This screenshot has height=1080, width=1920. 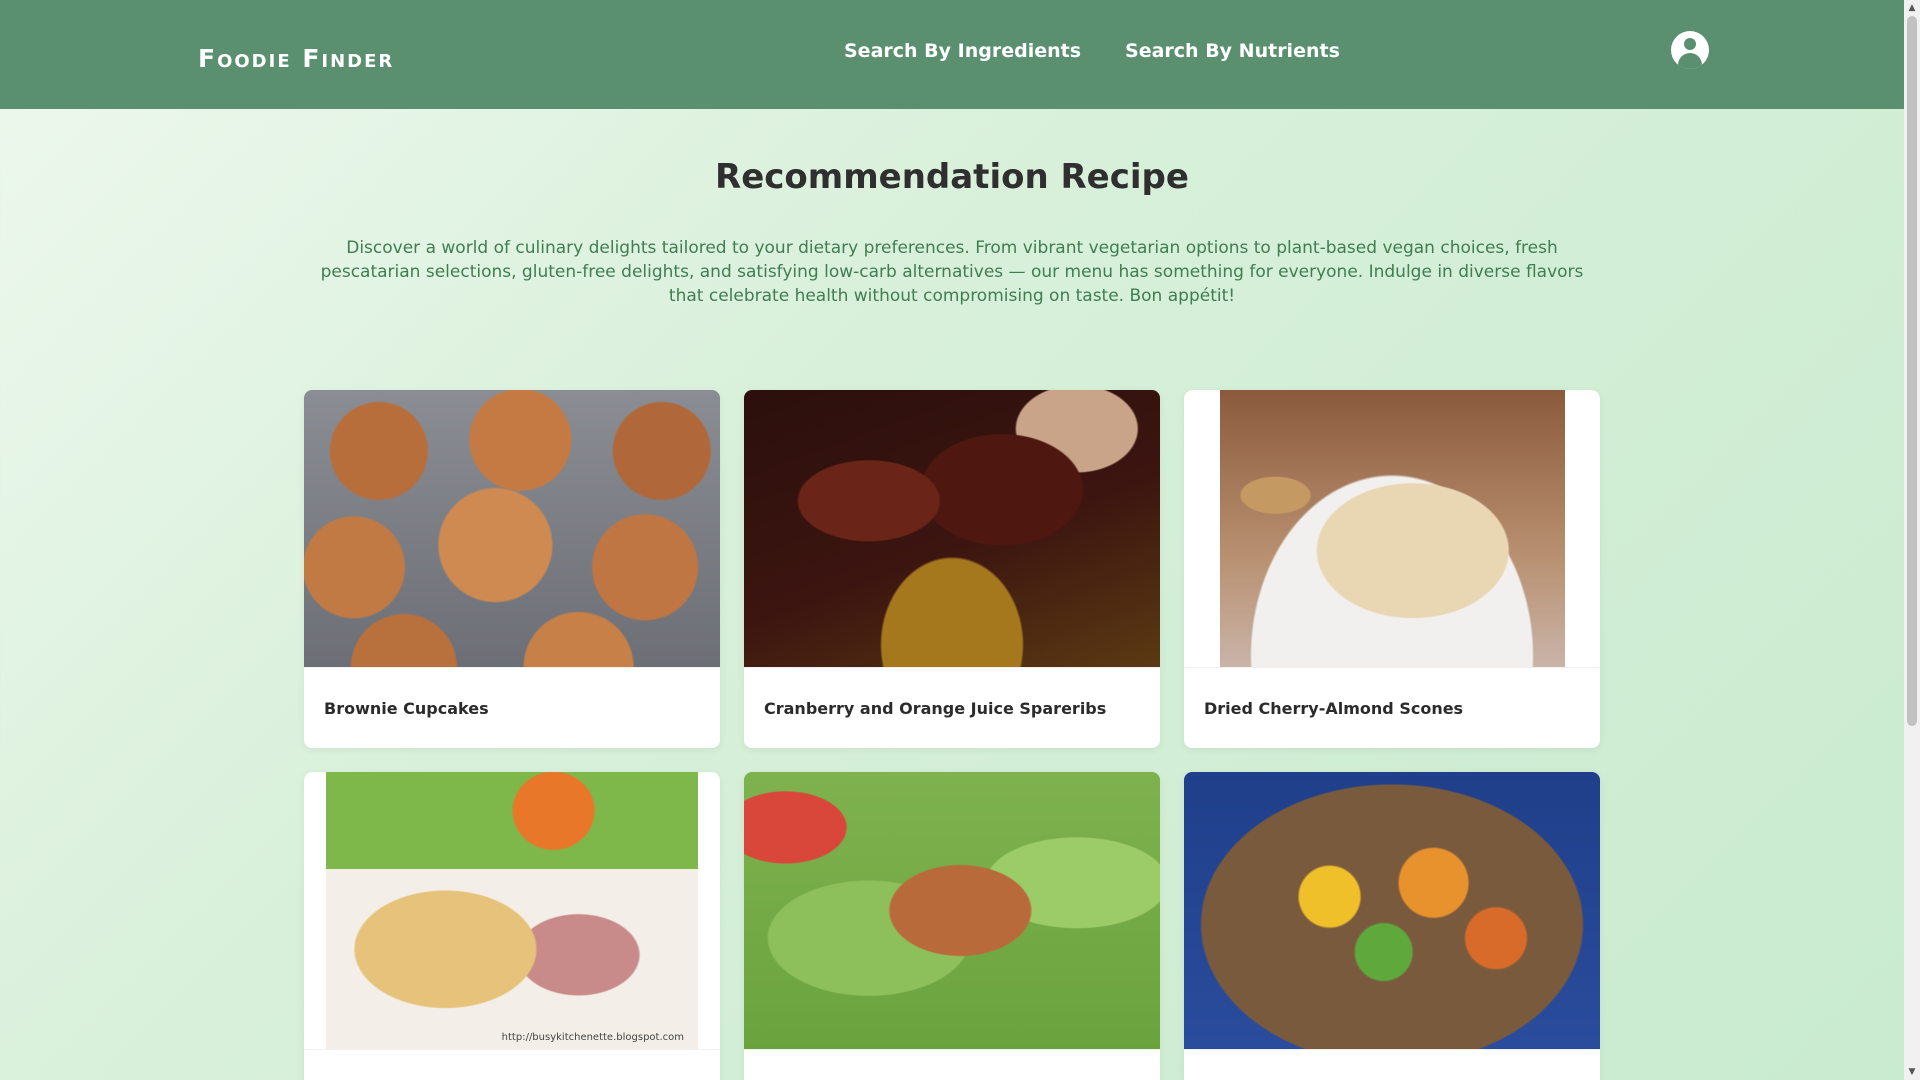 What do you see at coordinates (512, 910) in the screenshot?
I see `stuffed-chicken-photo: http://busykitchenette.blogspot.com` at bounding box center [512, 910].